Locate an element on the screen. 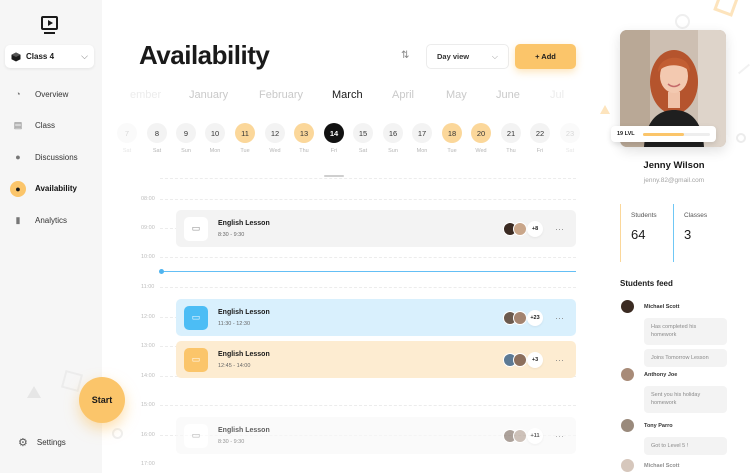 Image resolution: width=754 pixels, height=473 pixels. day-item: 8 Sat is located at coordinates (157, 138).